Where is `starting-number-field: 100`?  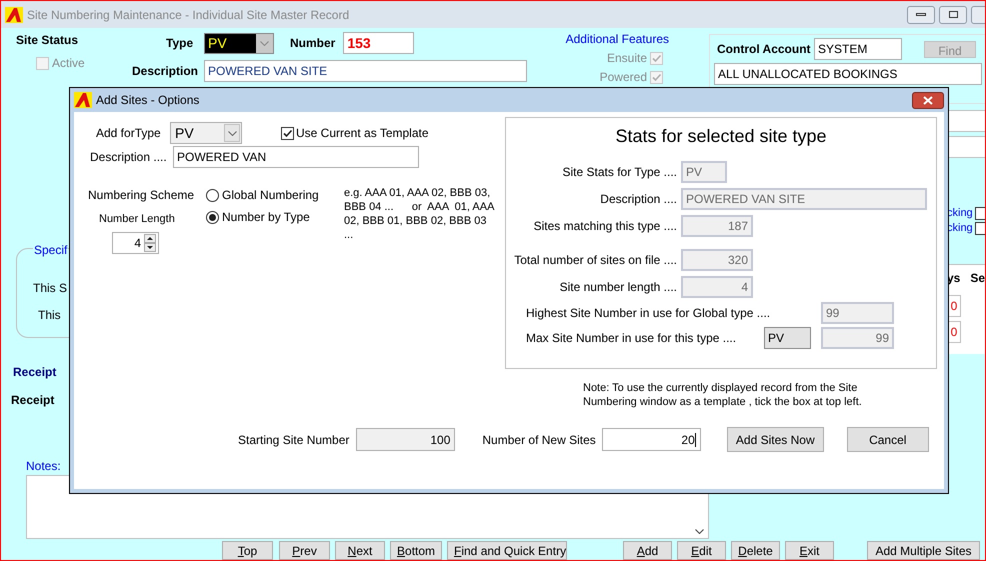
starting-number-field: 100 is located at coordinates (406, 439).